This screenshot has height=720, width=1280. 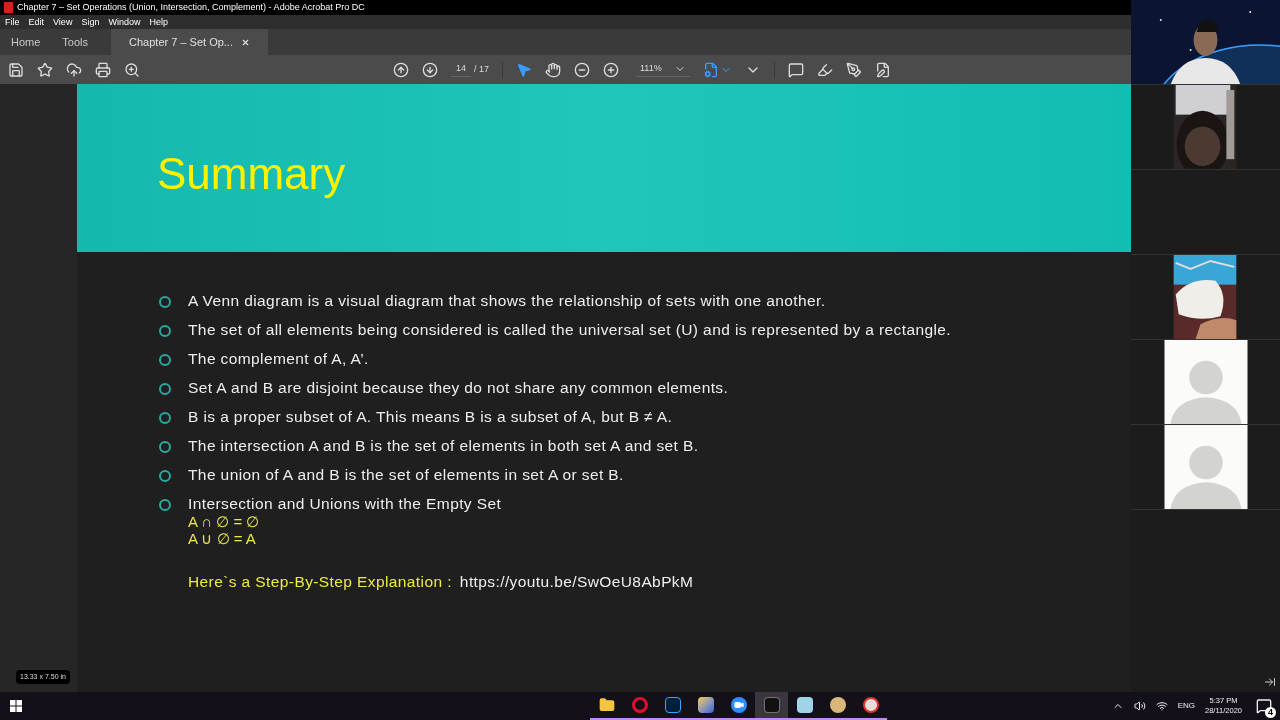 I want to click on menu-item: Help, so click(x=158, y=22).